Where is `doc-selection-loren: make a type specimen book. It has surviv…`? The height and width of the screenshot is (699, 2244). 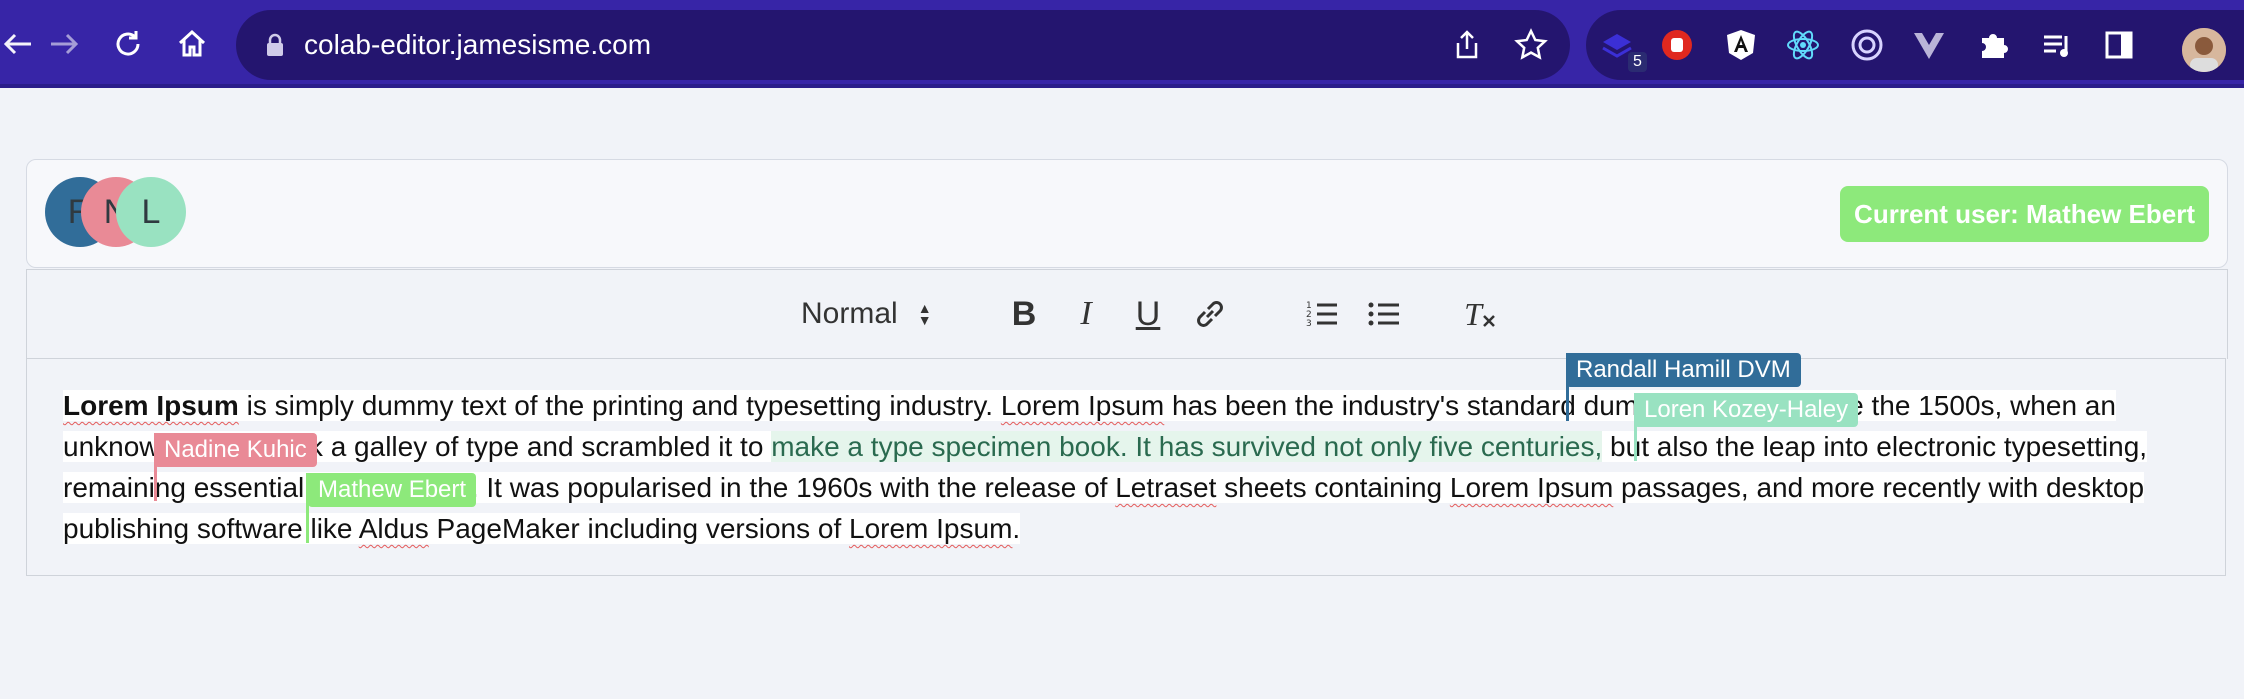 doc-selection-loren: make a type specimen book. It has surviv… is located at coordinates (1187, 446).